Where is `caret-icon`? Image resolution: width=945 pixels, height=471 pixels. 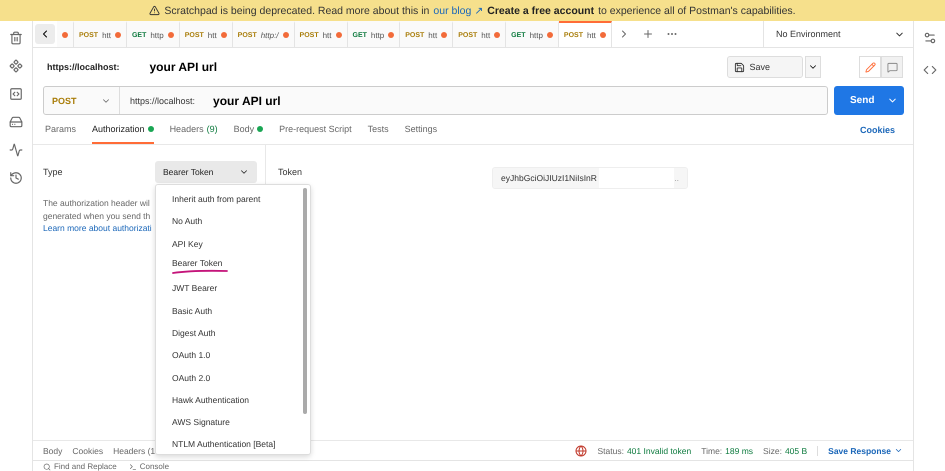
caret-icon is located at coordinates (898, 450).